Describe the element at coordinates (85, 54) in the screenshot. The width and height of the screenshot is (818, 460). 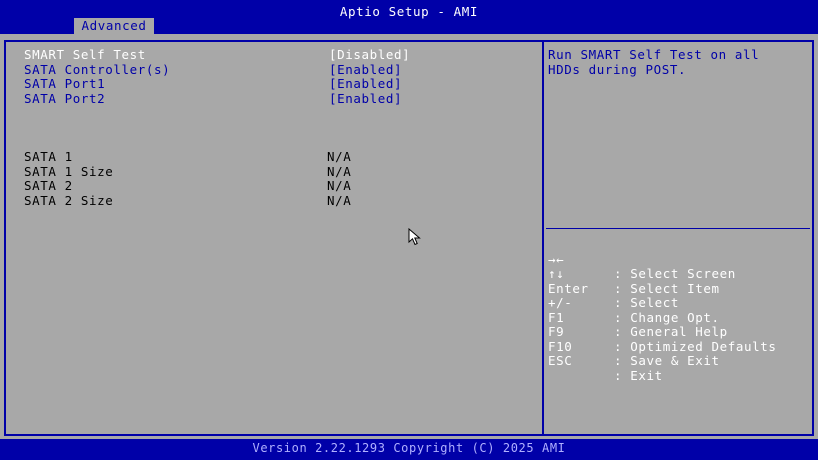
I see `setting-label: SMART Self Test` at that location.